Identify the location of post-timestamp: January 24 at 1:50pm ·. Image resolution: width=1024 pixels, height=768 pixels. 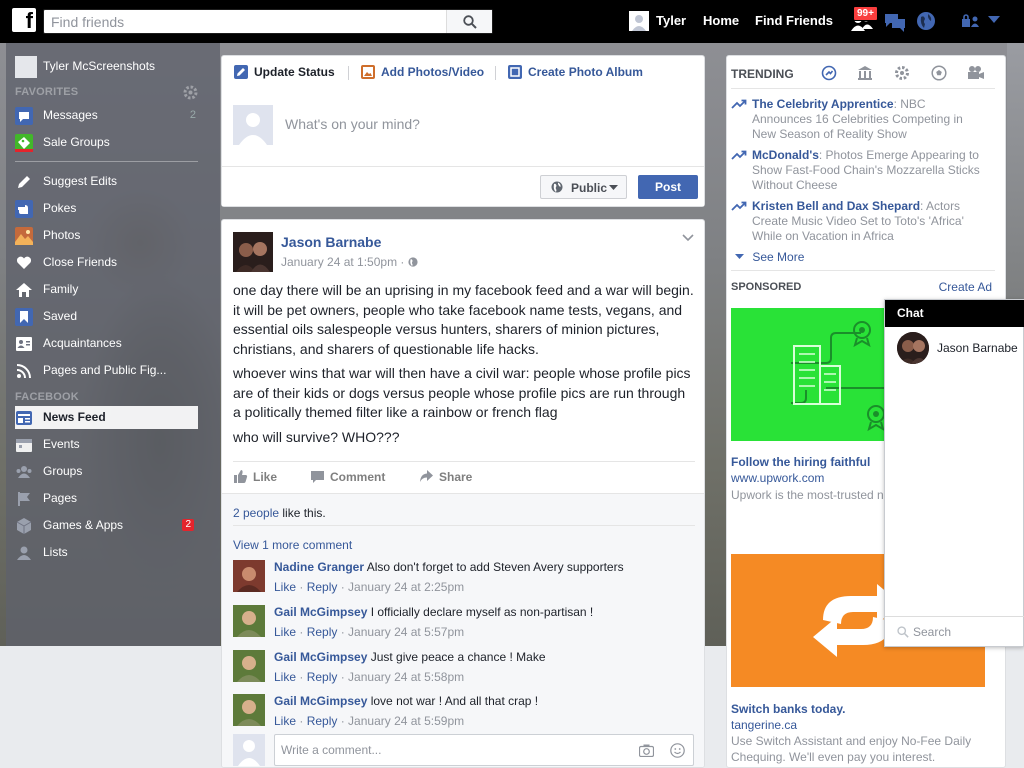
(349, 262).